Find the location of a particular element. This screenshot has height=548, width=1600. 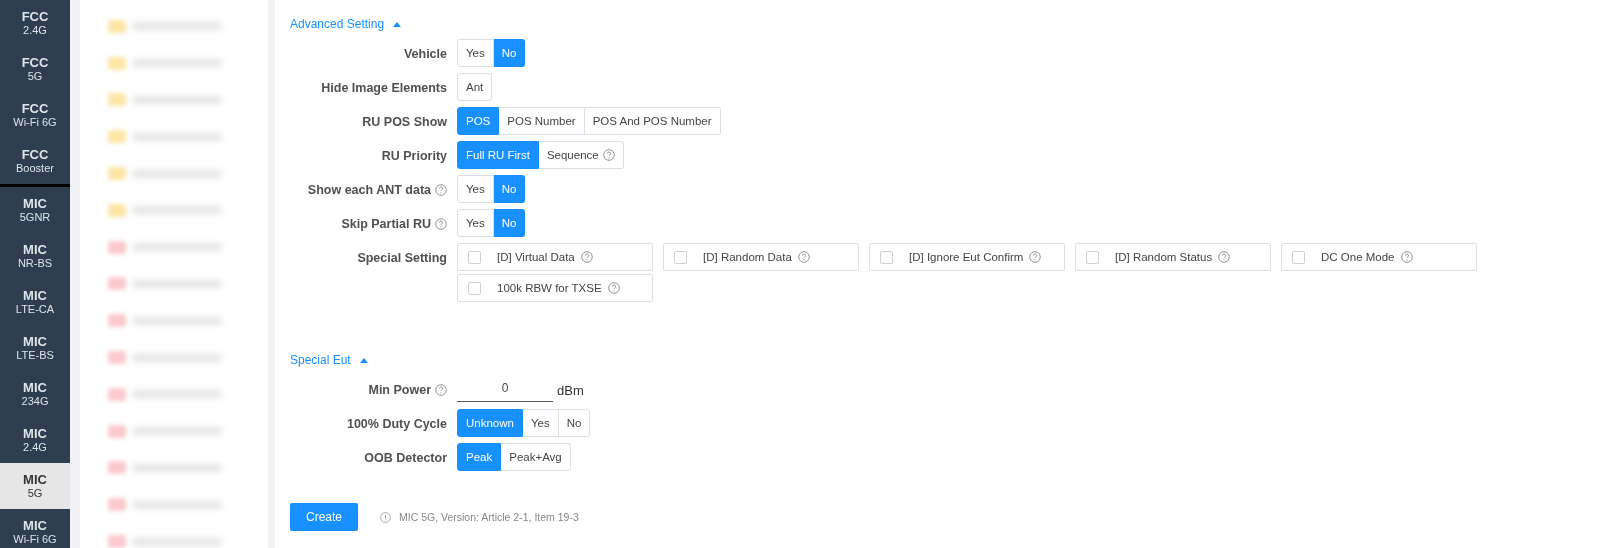

field-label: Show each ANT data is located at coordinates (369, 190).